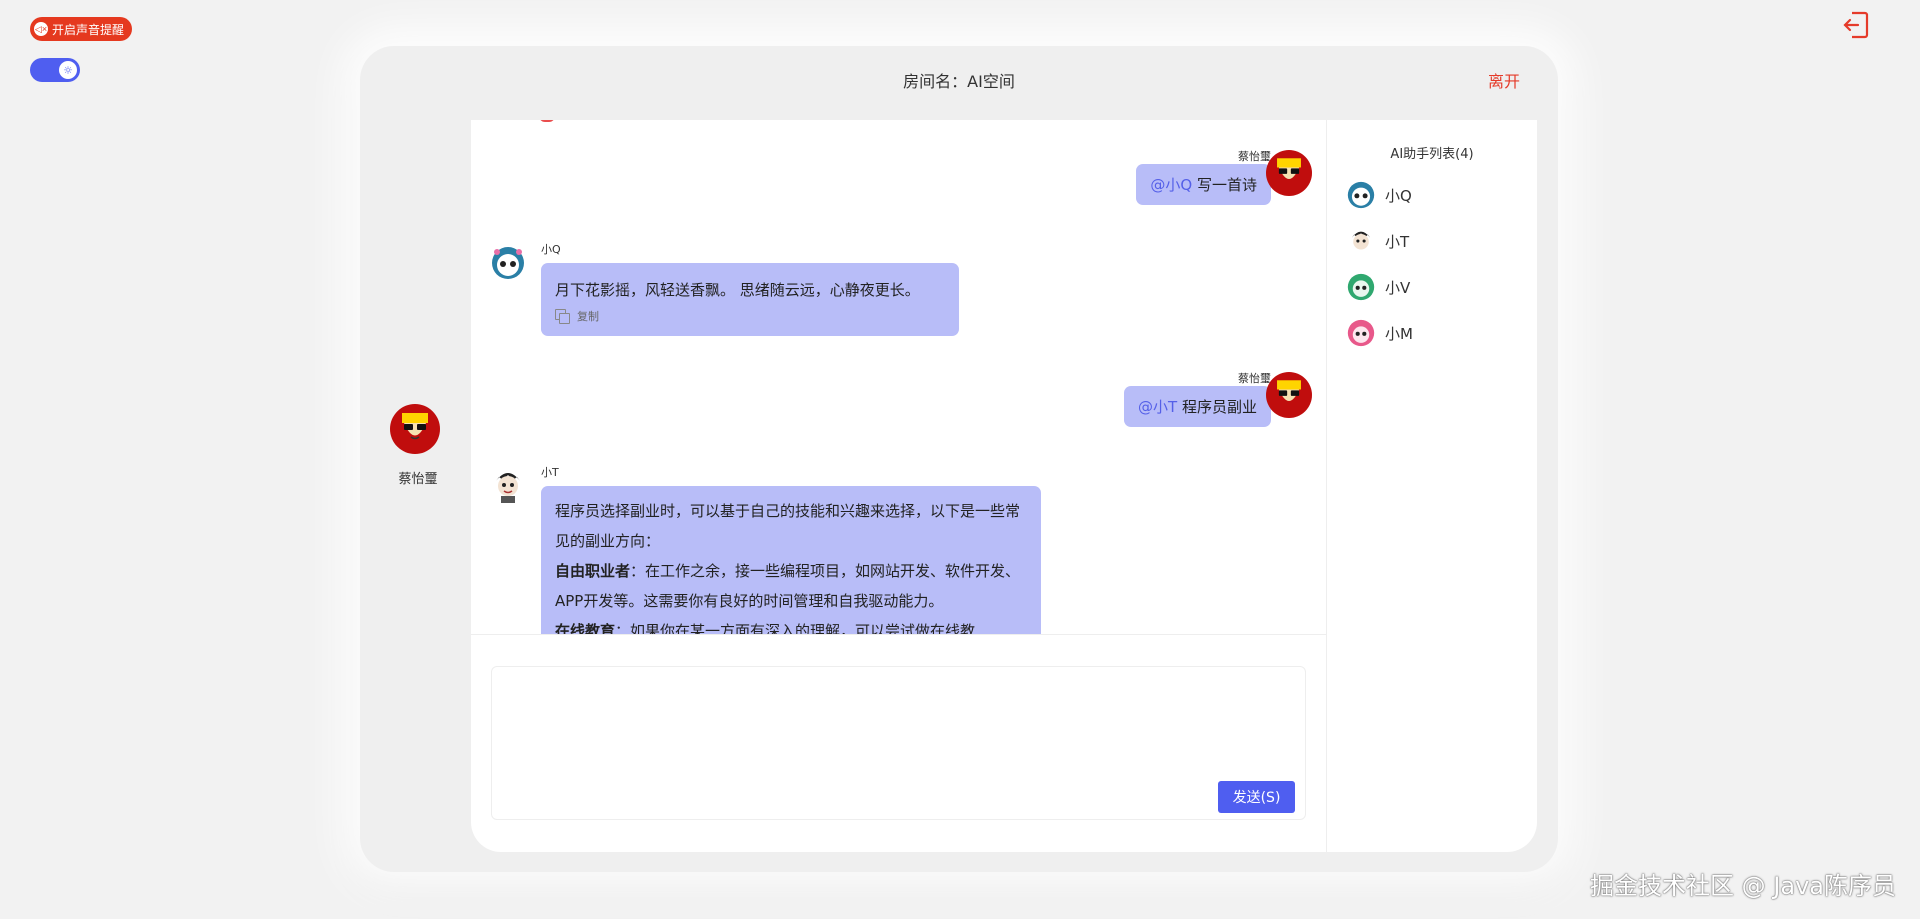 Image resolution: width=1920 pixels, height=919 pixels. I want to click on room-header: 房间名：AI空间 离开, so click(959, 83).